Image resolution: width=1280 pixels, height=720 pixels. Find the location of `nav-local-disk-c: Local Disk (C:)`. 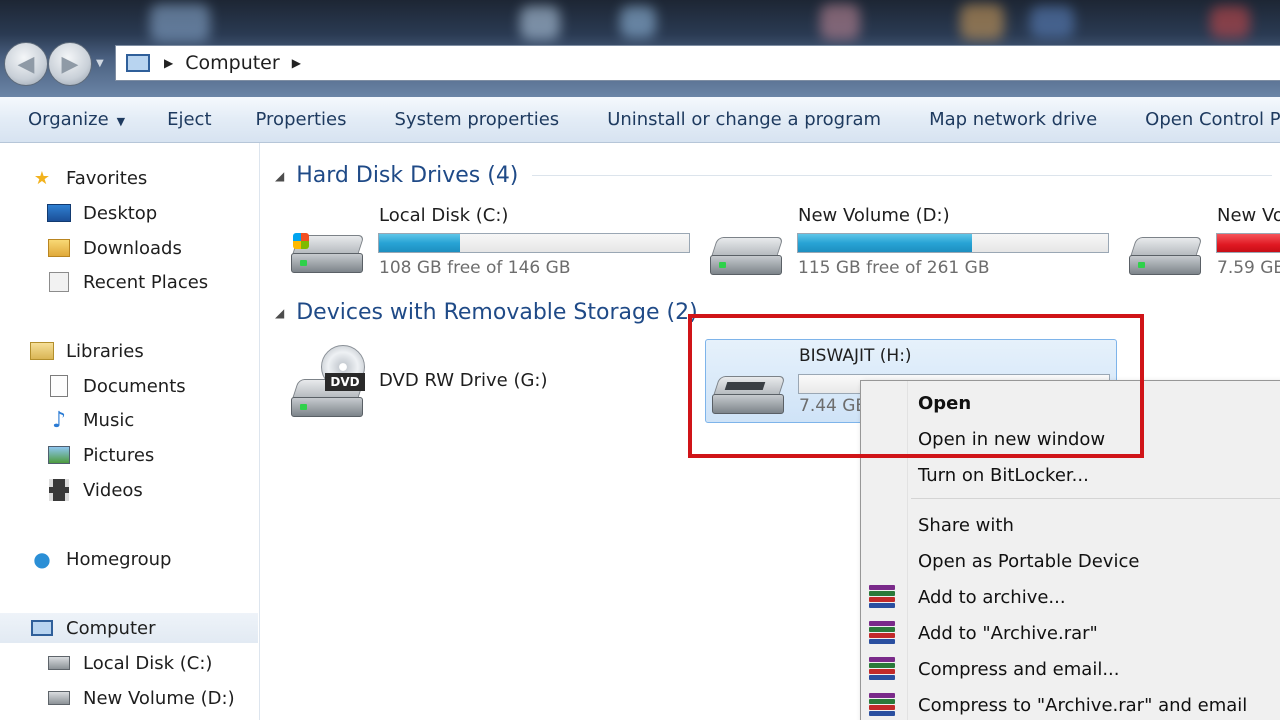

nav-local-disk-c: Local Disk (C:) is located at coordinates (129, 663).